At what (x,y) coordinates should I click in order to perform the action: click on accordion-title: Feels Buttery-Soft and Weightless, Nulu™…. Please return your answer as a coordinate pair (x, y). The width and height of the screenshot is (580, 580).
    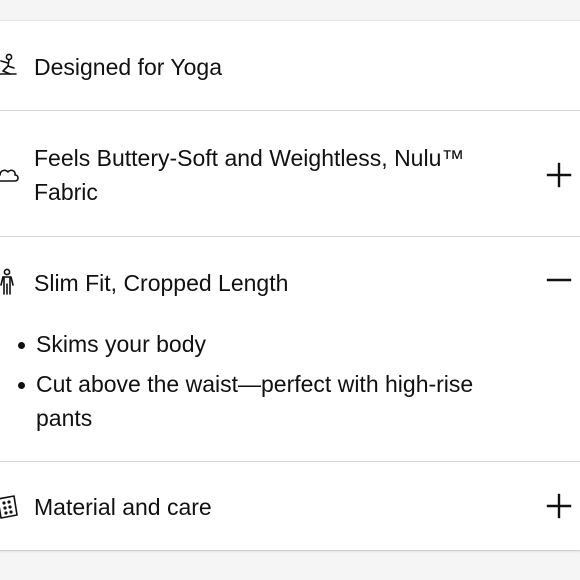
    Looking at the image, I should click on (249, 175).